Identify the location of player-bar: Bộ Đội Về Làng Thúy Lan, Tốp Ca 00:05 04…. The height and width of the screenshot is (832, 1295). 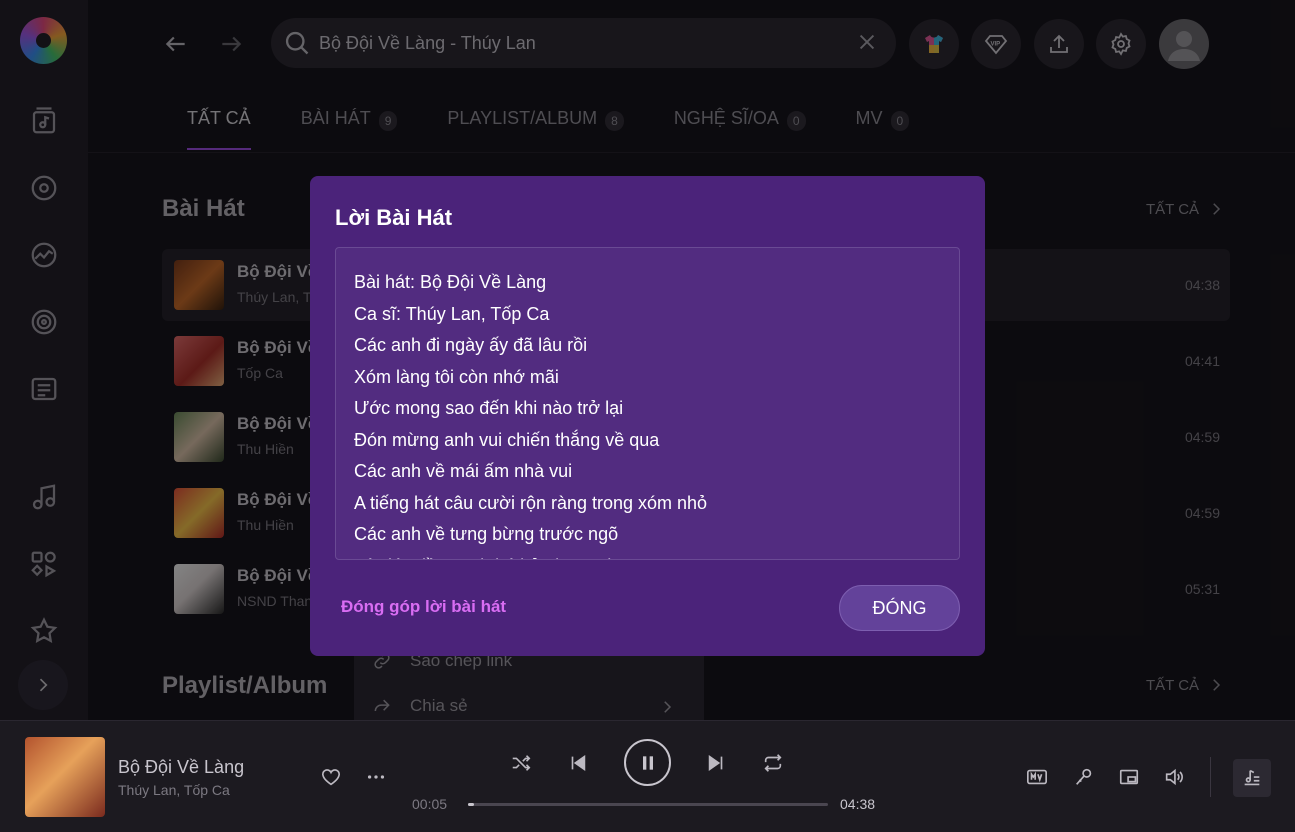
(647, 776).